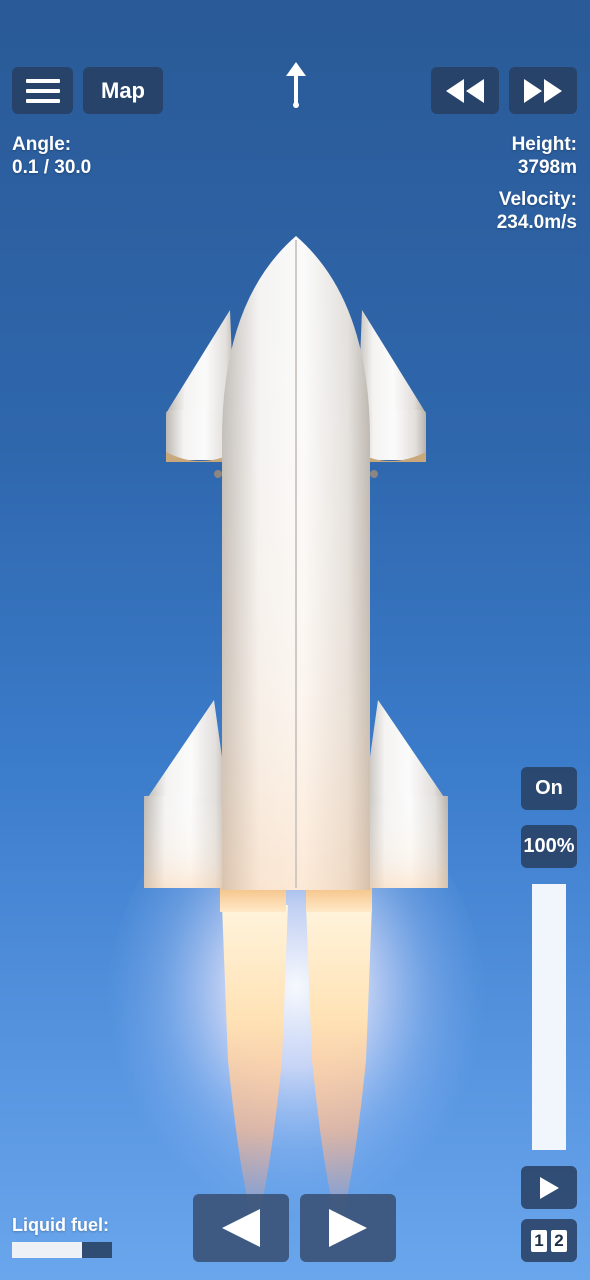 The height and width of the screenshot is (1280, 590). What do you see at coordinates (296, 563) in the screenshot?
I see `rocket-body` at bounding box center [296, 563].